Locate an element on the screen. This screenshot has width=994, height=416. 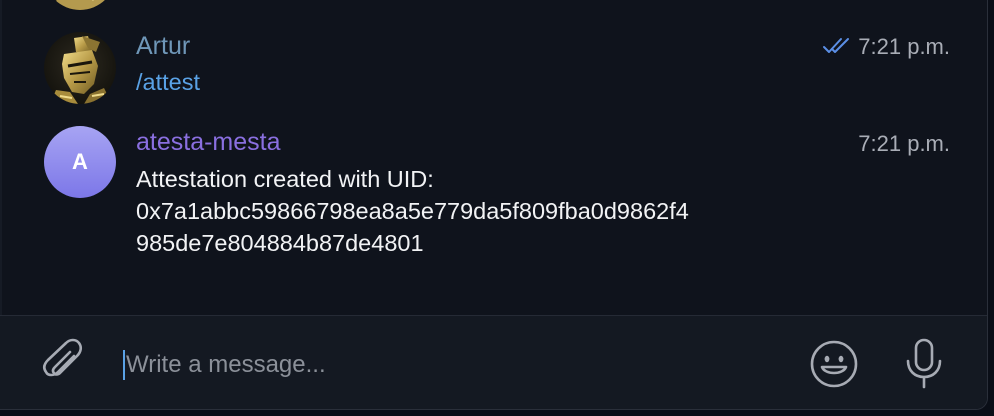
message-time-artur: 7:21 p.m. is located at coordinates (886, 47).